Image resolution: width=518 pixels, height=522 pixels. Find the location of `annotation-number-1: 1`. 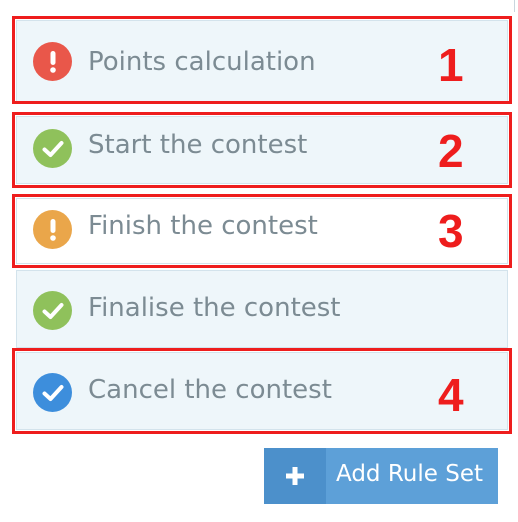

annotation-number-1: 1 is located at coordinates (451, 65).